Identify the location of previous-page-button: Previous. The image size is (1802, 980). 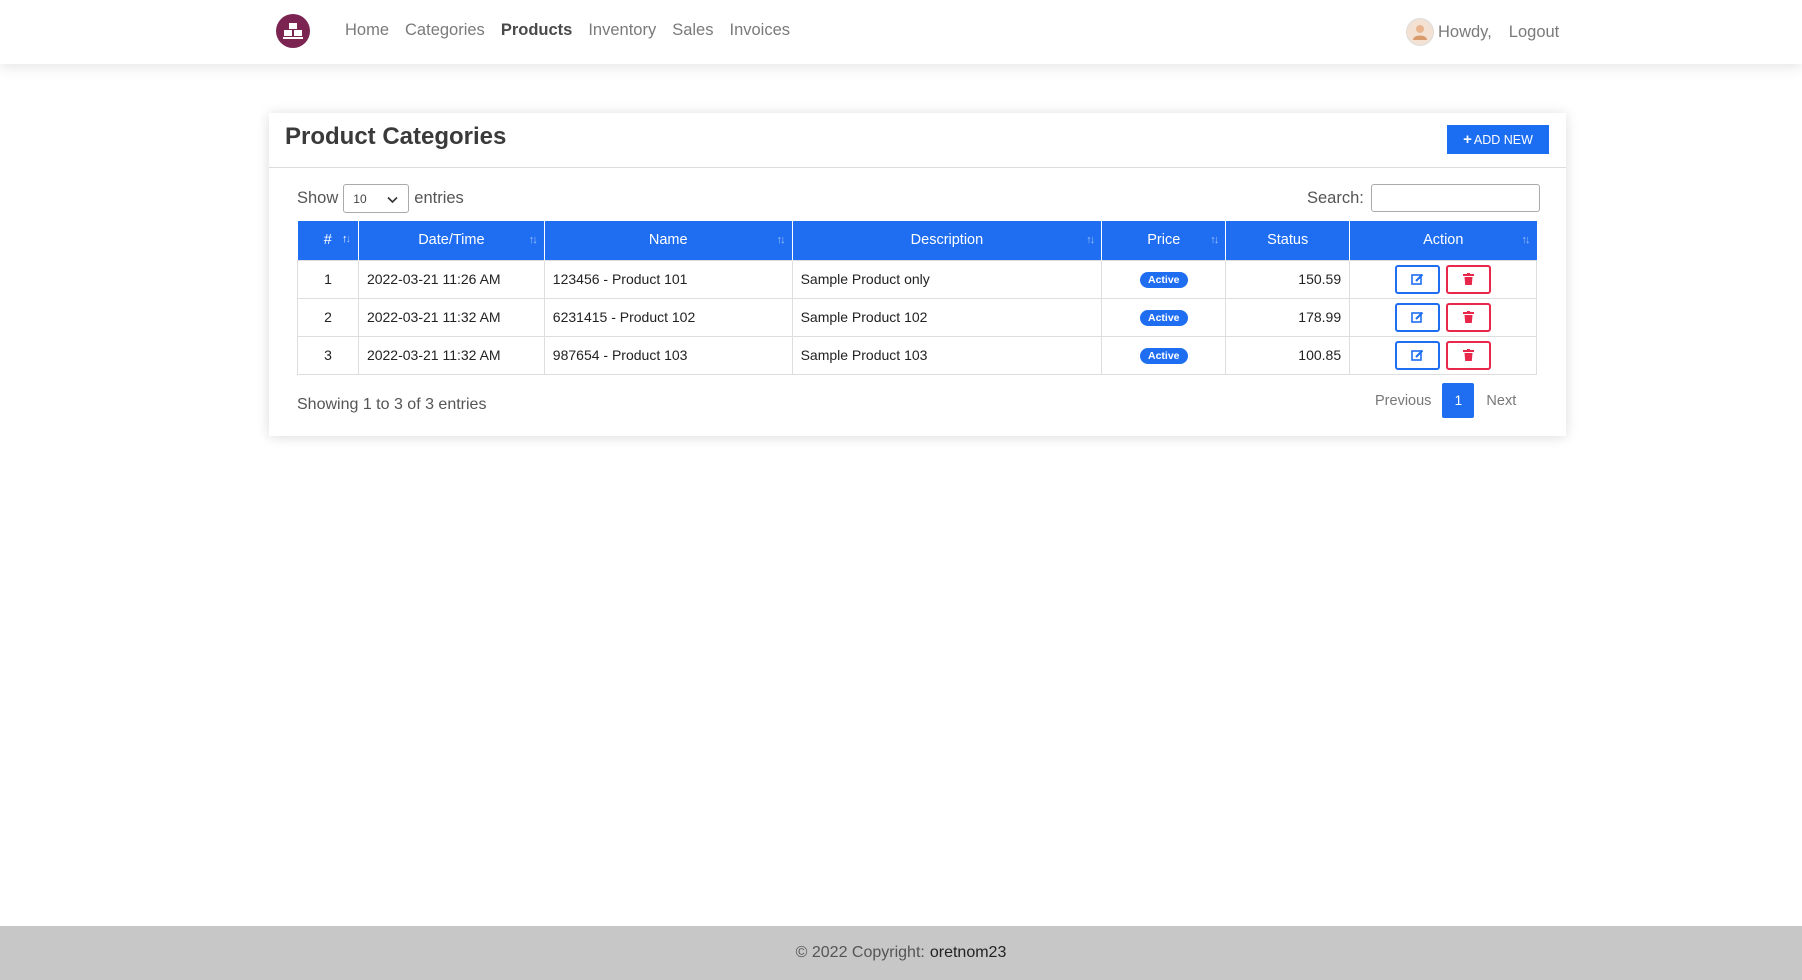
(1403, 401).